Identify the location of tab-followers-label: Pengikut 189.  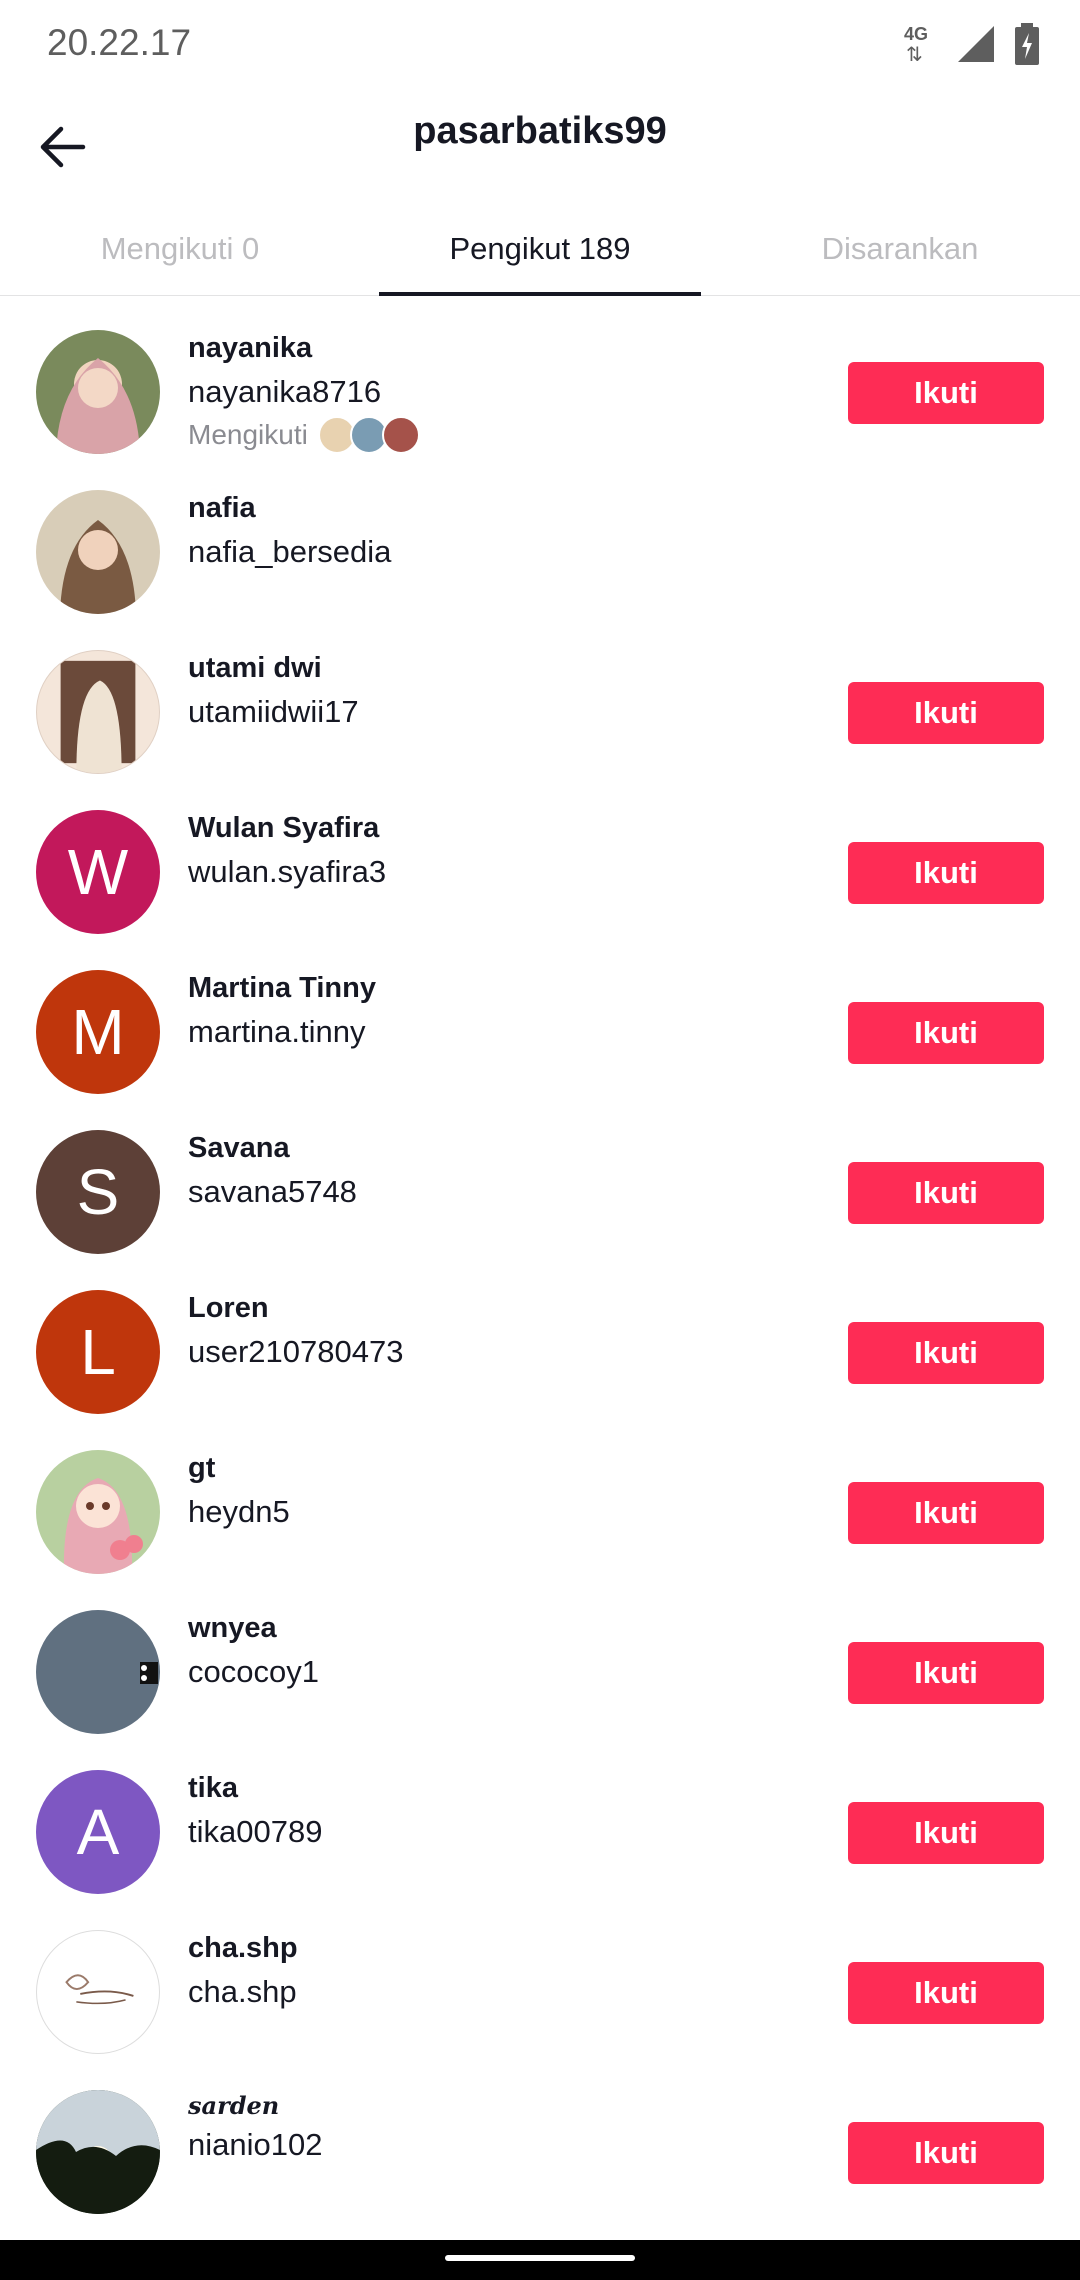
(540, 248).